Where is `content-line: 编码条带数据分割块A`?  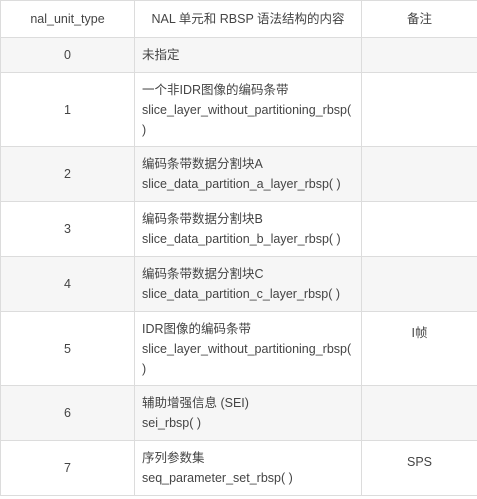 content-line: 编码条带数据分割块A is located at coordinates (202, 164).